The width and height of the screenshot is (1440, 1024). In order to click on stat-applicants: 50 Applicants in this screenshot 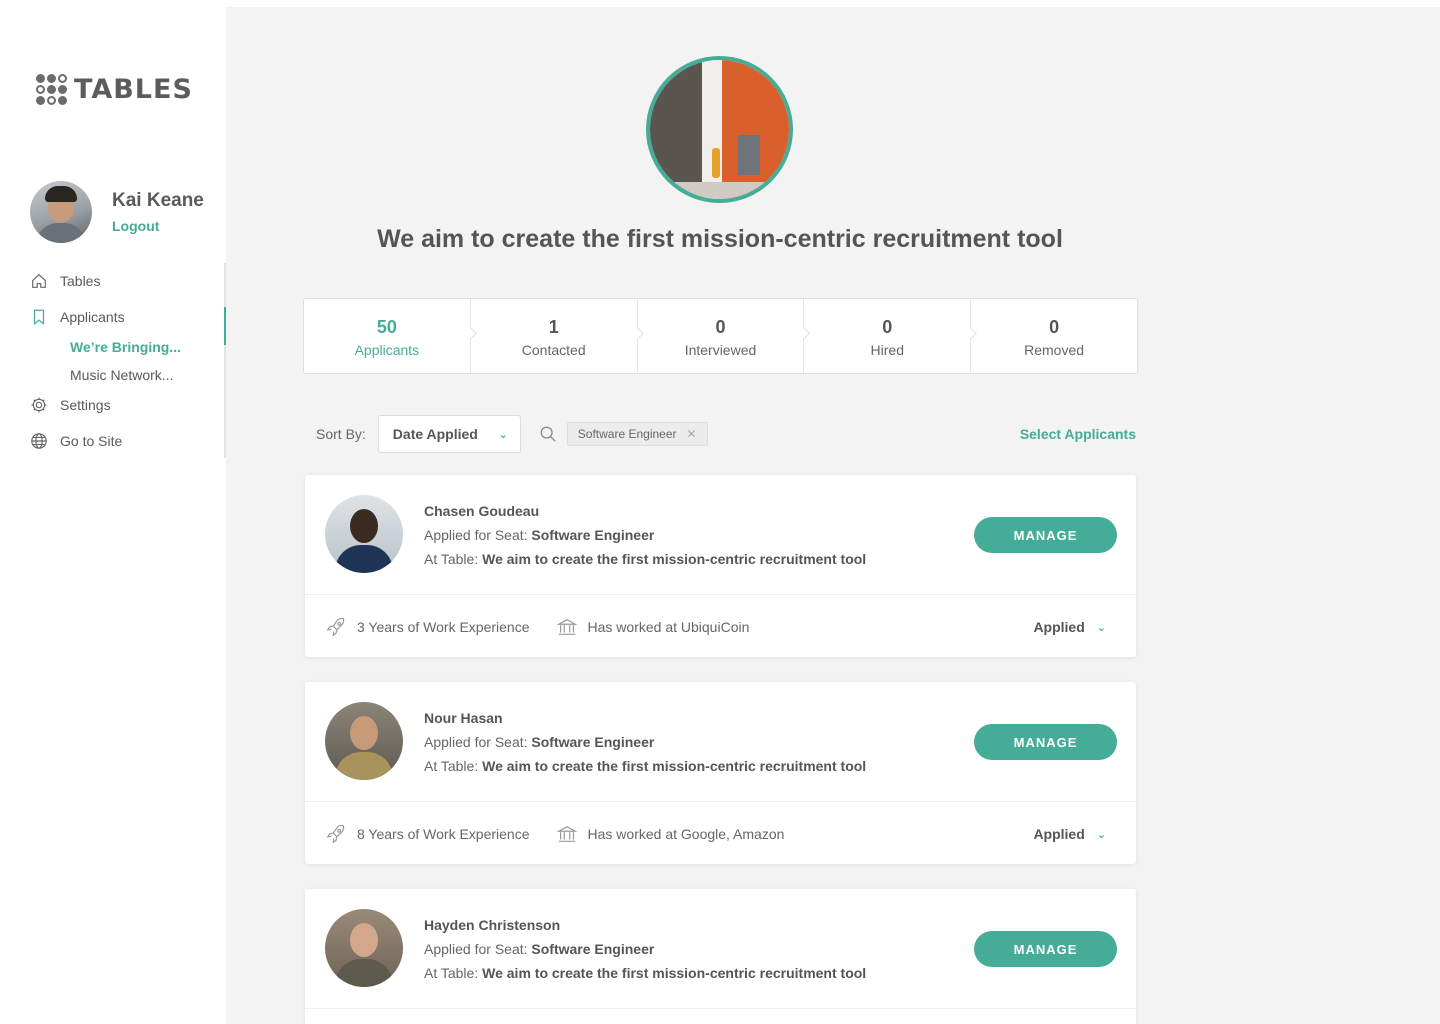, I will do `click(387, 336)`.